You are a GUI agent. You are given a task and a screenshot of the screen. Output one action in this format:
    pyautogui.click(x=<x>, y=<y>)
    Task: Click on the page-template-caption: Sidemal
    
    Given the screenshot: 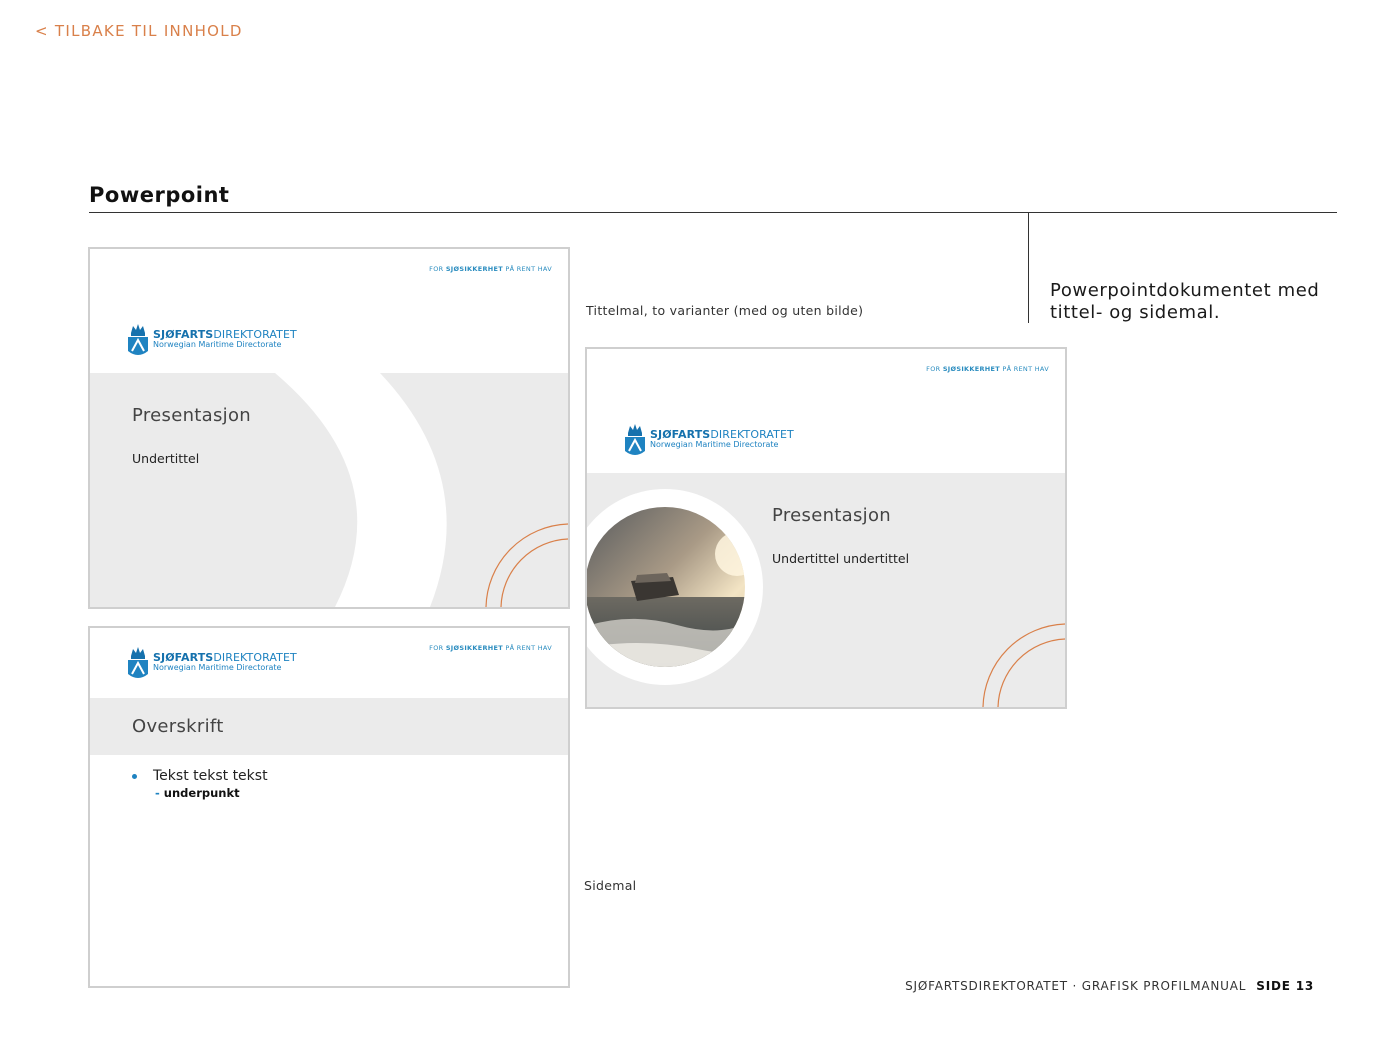 What is the action you would take?
    pyautogui.click(x=610, y=885)
    